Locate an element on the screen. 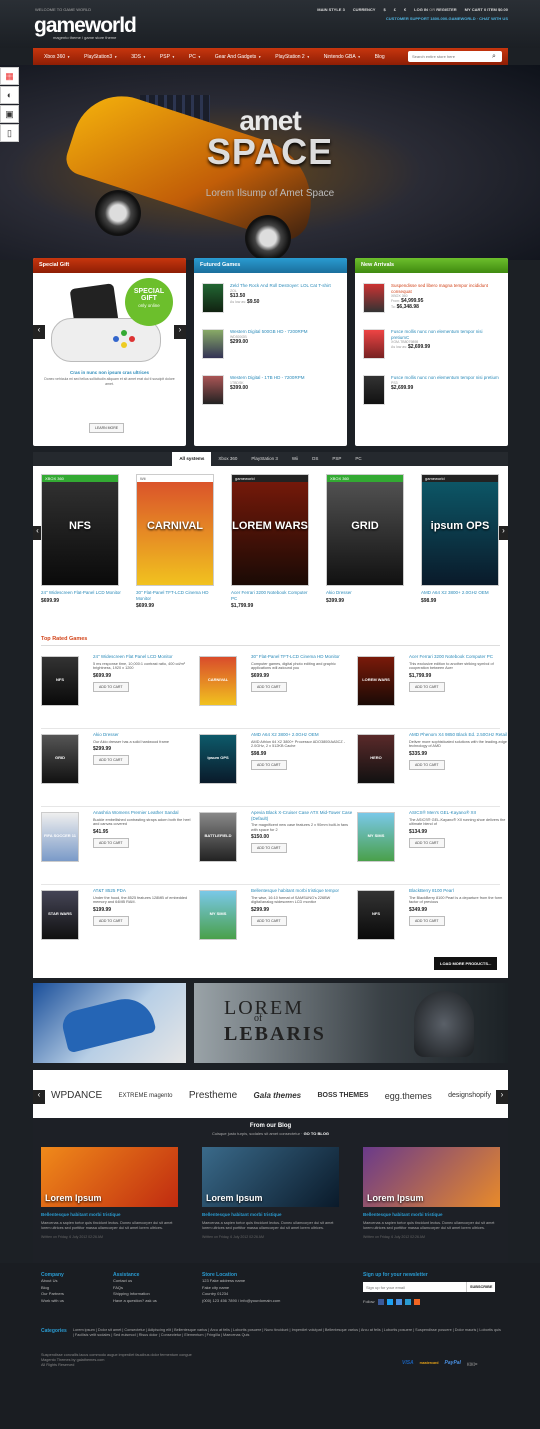 This screenshot has height=1429, width=540. background-icon: ▣ is located at coordinates (9, 114).